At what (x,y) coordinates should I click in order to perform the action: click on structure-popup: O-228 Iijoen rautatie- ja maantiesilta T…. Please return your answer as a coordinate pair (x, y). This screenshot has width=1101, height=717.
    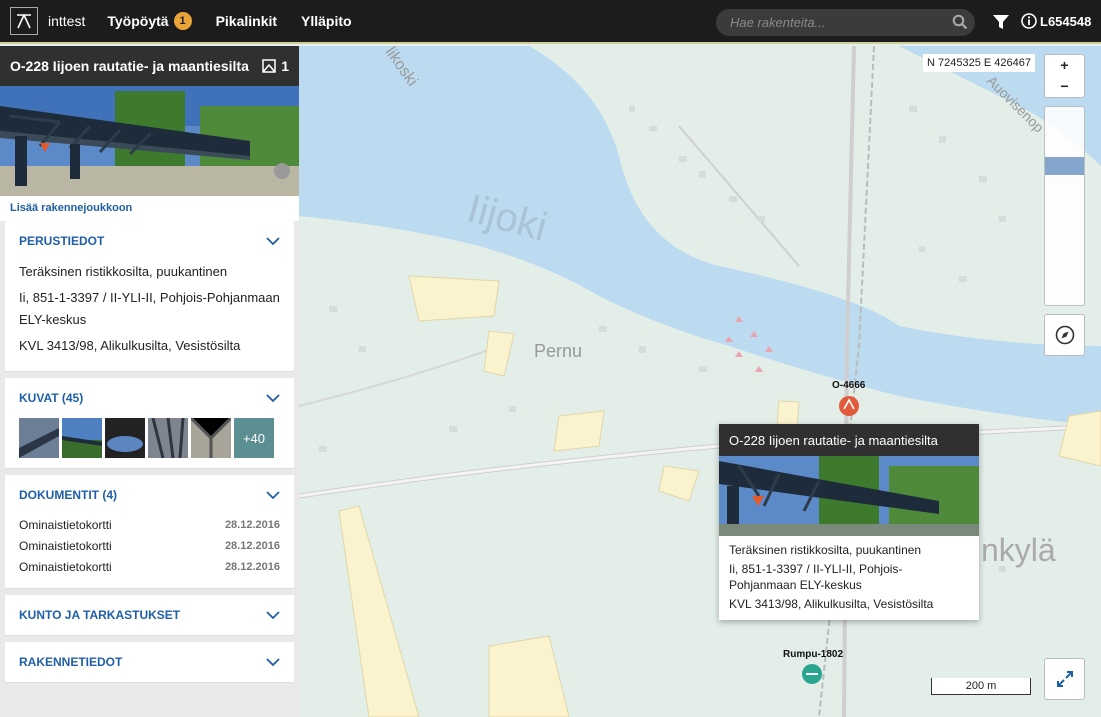
    Looking at the image, I should click on (849, 522).